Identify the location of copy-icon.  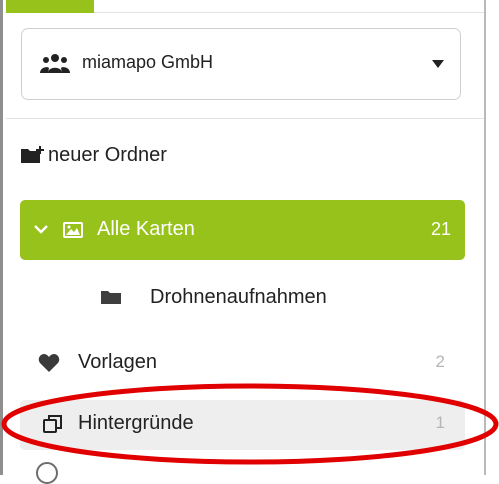
(52, 424).